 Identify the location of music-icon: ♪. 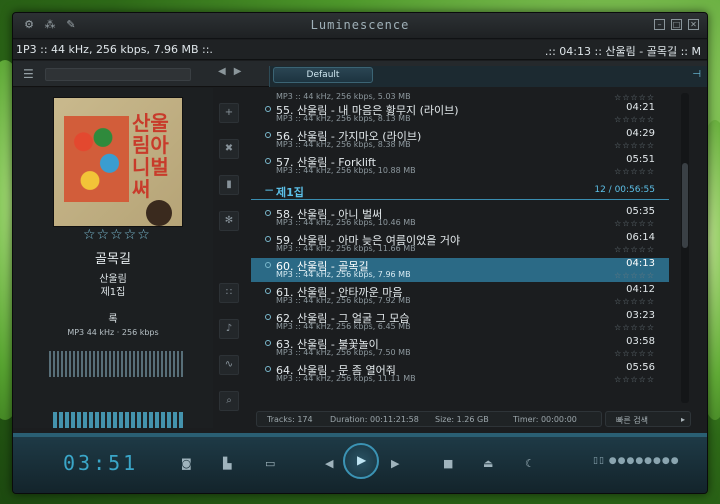
(229, 329).